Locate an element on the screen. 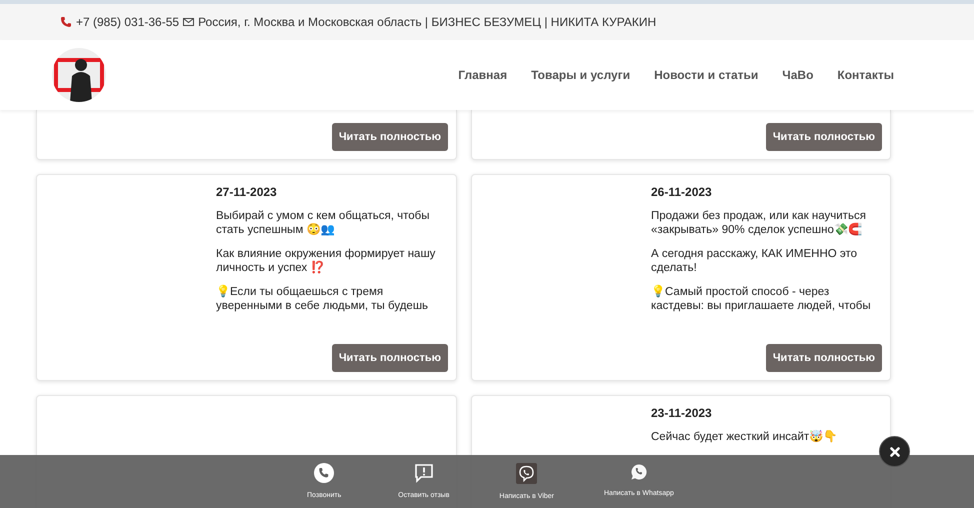  post-date: 23-11-2023 is located at coordinates (682, 413).